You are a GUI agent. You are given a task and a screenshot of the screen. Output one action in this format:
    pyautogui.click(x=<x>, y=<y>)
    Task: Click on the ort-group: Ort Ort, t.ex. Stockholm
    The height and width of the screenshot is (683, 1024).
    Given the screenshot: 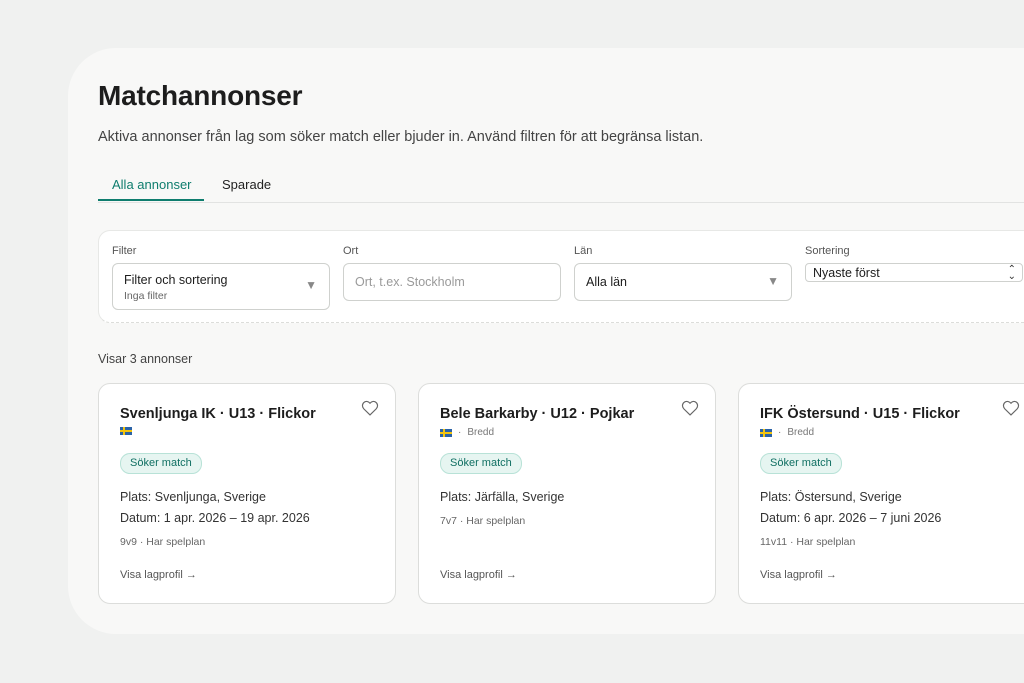 What is the action you would take?
    pyautogui.click(x=452, y=273)
    